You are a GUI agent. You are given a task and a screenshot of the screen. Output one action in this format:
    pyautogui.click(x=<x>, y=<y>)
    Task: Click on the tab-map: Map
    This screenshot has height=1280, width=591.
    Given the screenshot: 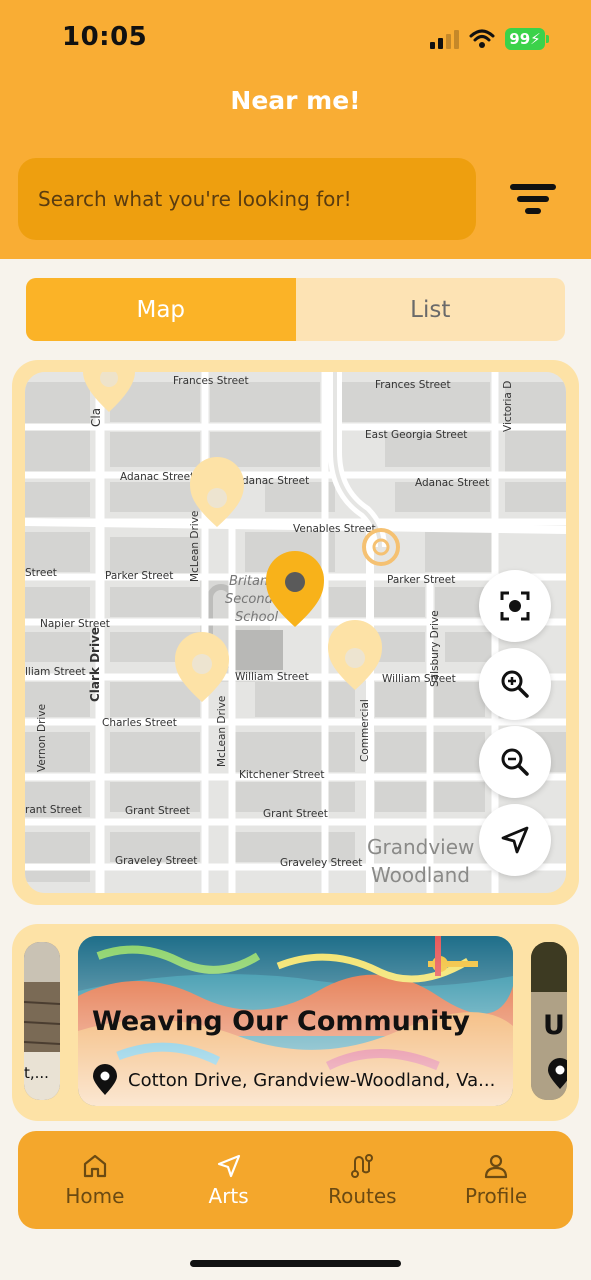 What is the action you would take?
    pyautogui.click(x=161, y=309)
    